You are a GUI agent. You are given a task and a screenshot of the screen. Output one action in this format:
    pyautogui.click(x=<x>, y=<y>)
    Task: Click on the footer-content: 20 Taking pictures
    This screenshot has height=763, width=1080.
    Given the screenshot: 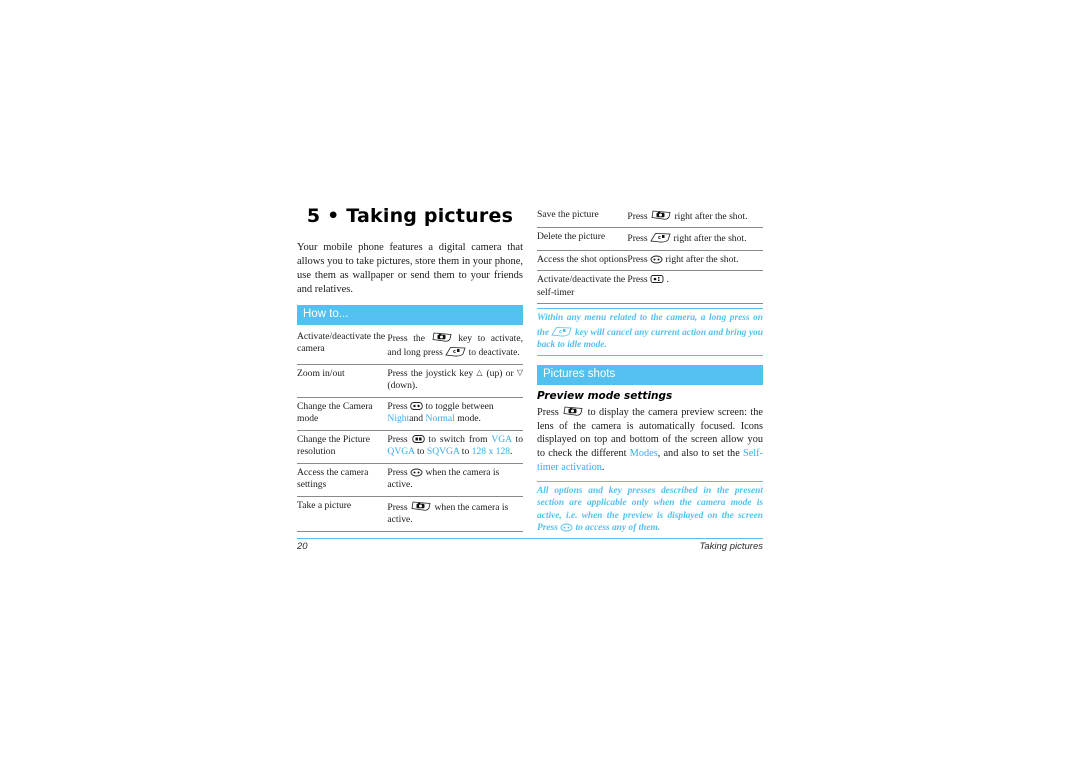 What is the action you would take?
    pyautogui.click(x=530, y=545)
    